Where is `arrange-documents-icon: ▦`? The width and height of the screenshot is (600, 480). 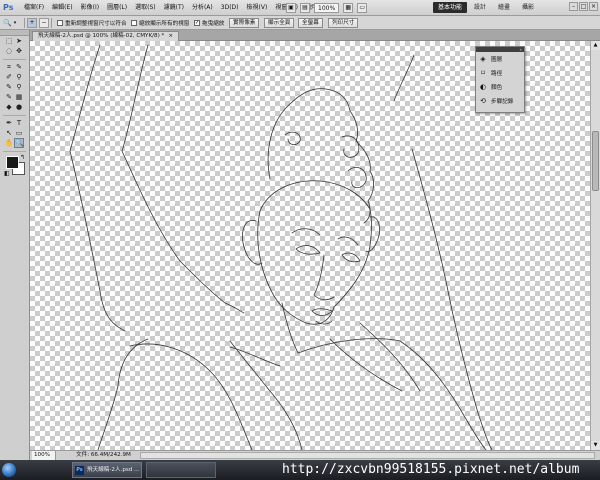 arrange-documents-icon: ▦ is located at coordinates (348, 7).